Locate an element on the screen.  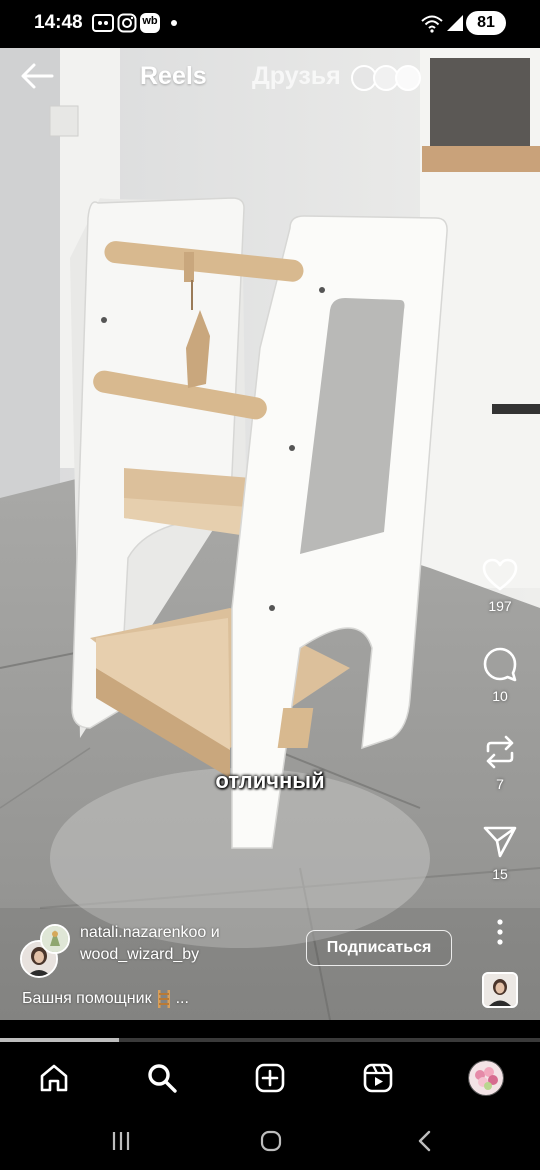
reels-header: Reels Друзья is located at coordinates (270, 78).